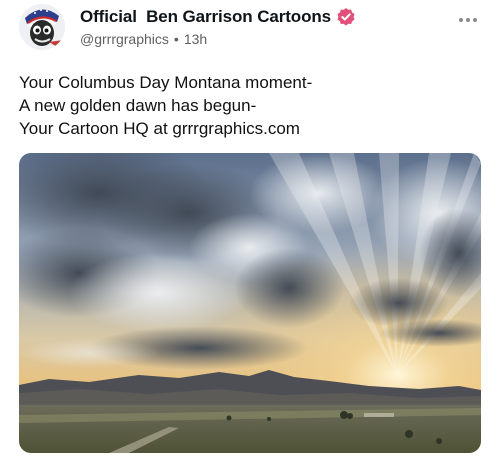  Describe the element at coordinates (195, 39) in the screenshot. I see `post-timestamp: 13h` at that location.